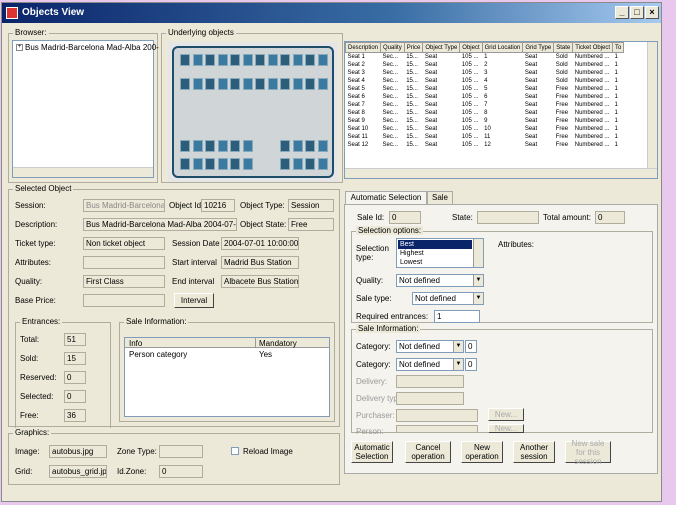 This screenshot has height=505, width=676. Describe the element at coordinates (92, 47) in the screenshot. I see `tree-item: Bus Madrid-Barcelona Mad-Alba 200-` at that location.